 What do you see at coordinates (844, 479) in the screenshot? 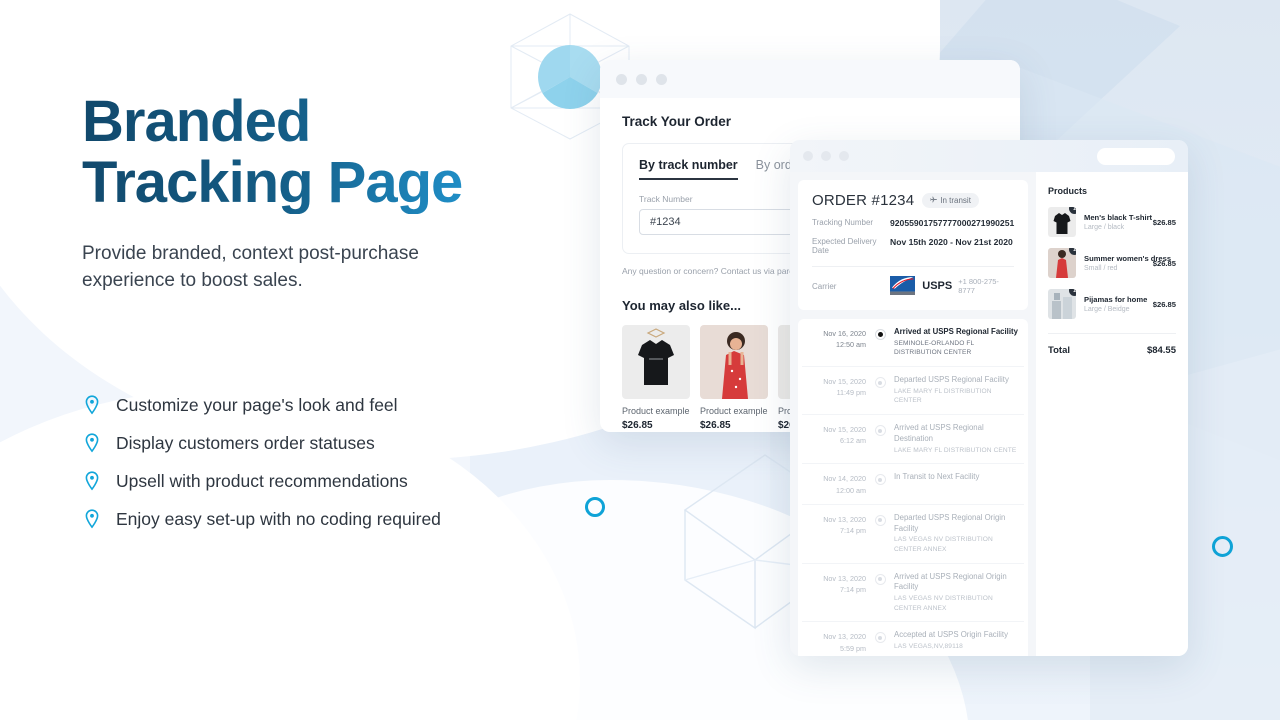
I see `timeline-date-text: Nov 14, 2020` at bounding box center [844, 479].